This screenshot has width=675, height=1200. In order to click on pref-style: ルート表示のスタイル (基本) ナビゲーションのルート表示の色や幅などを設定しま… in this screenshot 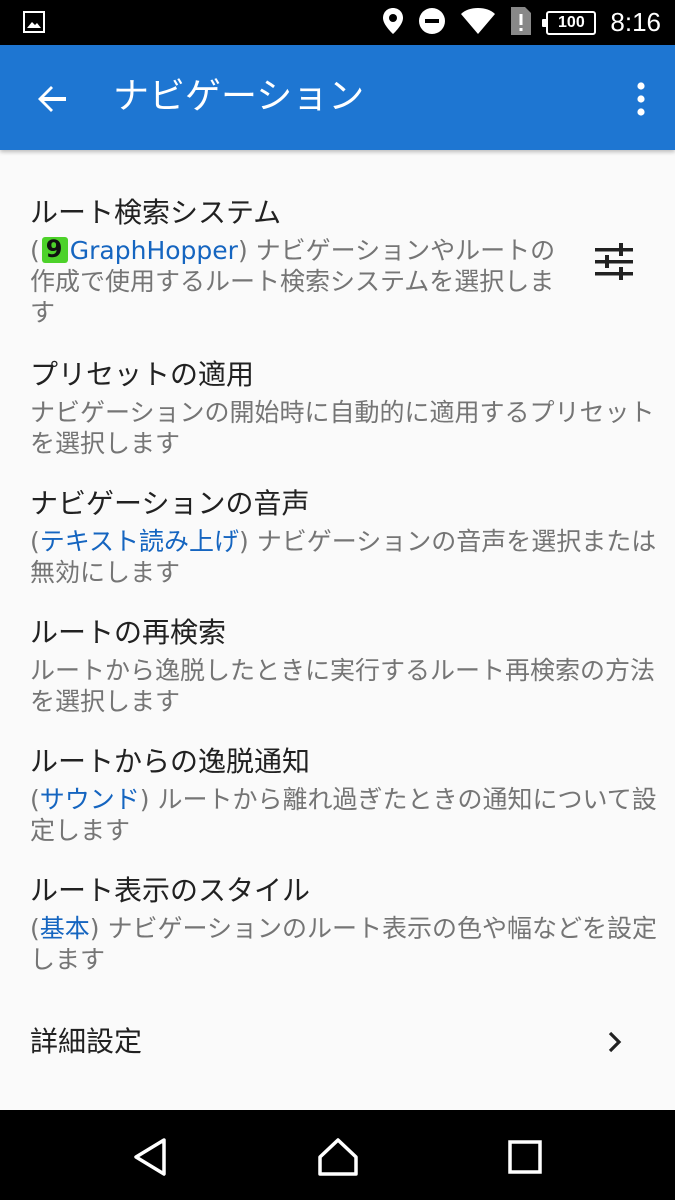, I will do `click(346, 924)`.